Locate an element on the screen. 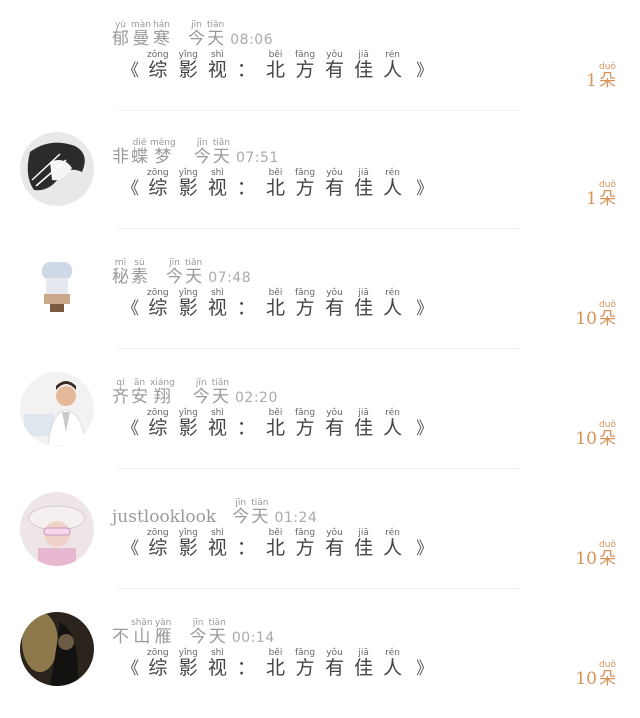 The image size is (640, 718). name-char: mèng 梦 is located at coordinates (163, 152).